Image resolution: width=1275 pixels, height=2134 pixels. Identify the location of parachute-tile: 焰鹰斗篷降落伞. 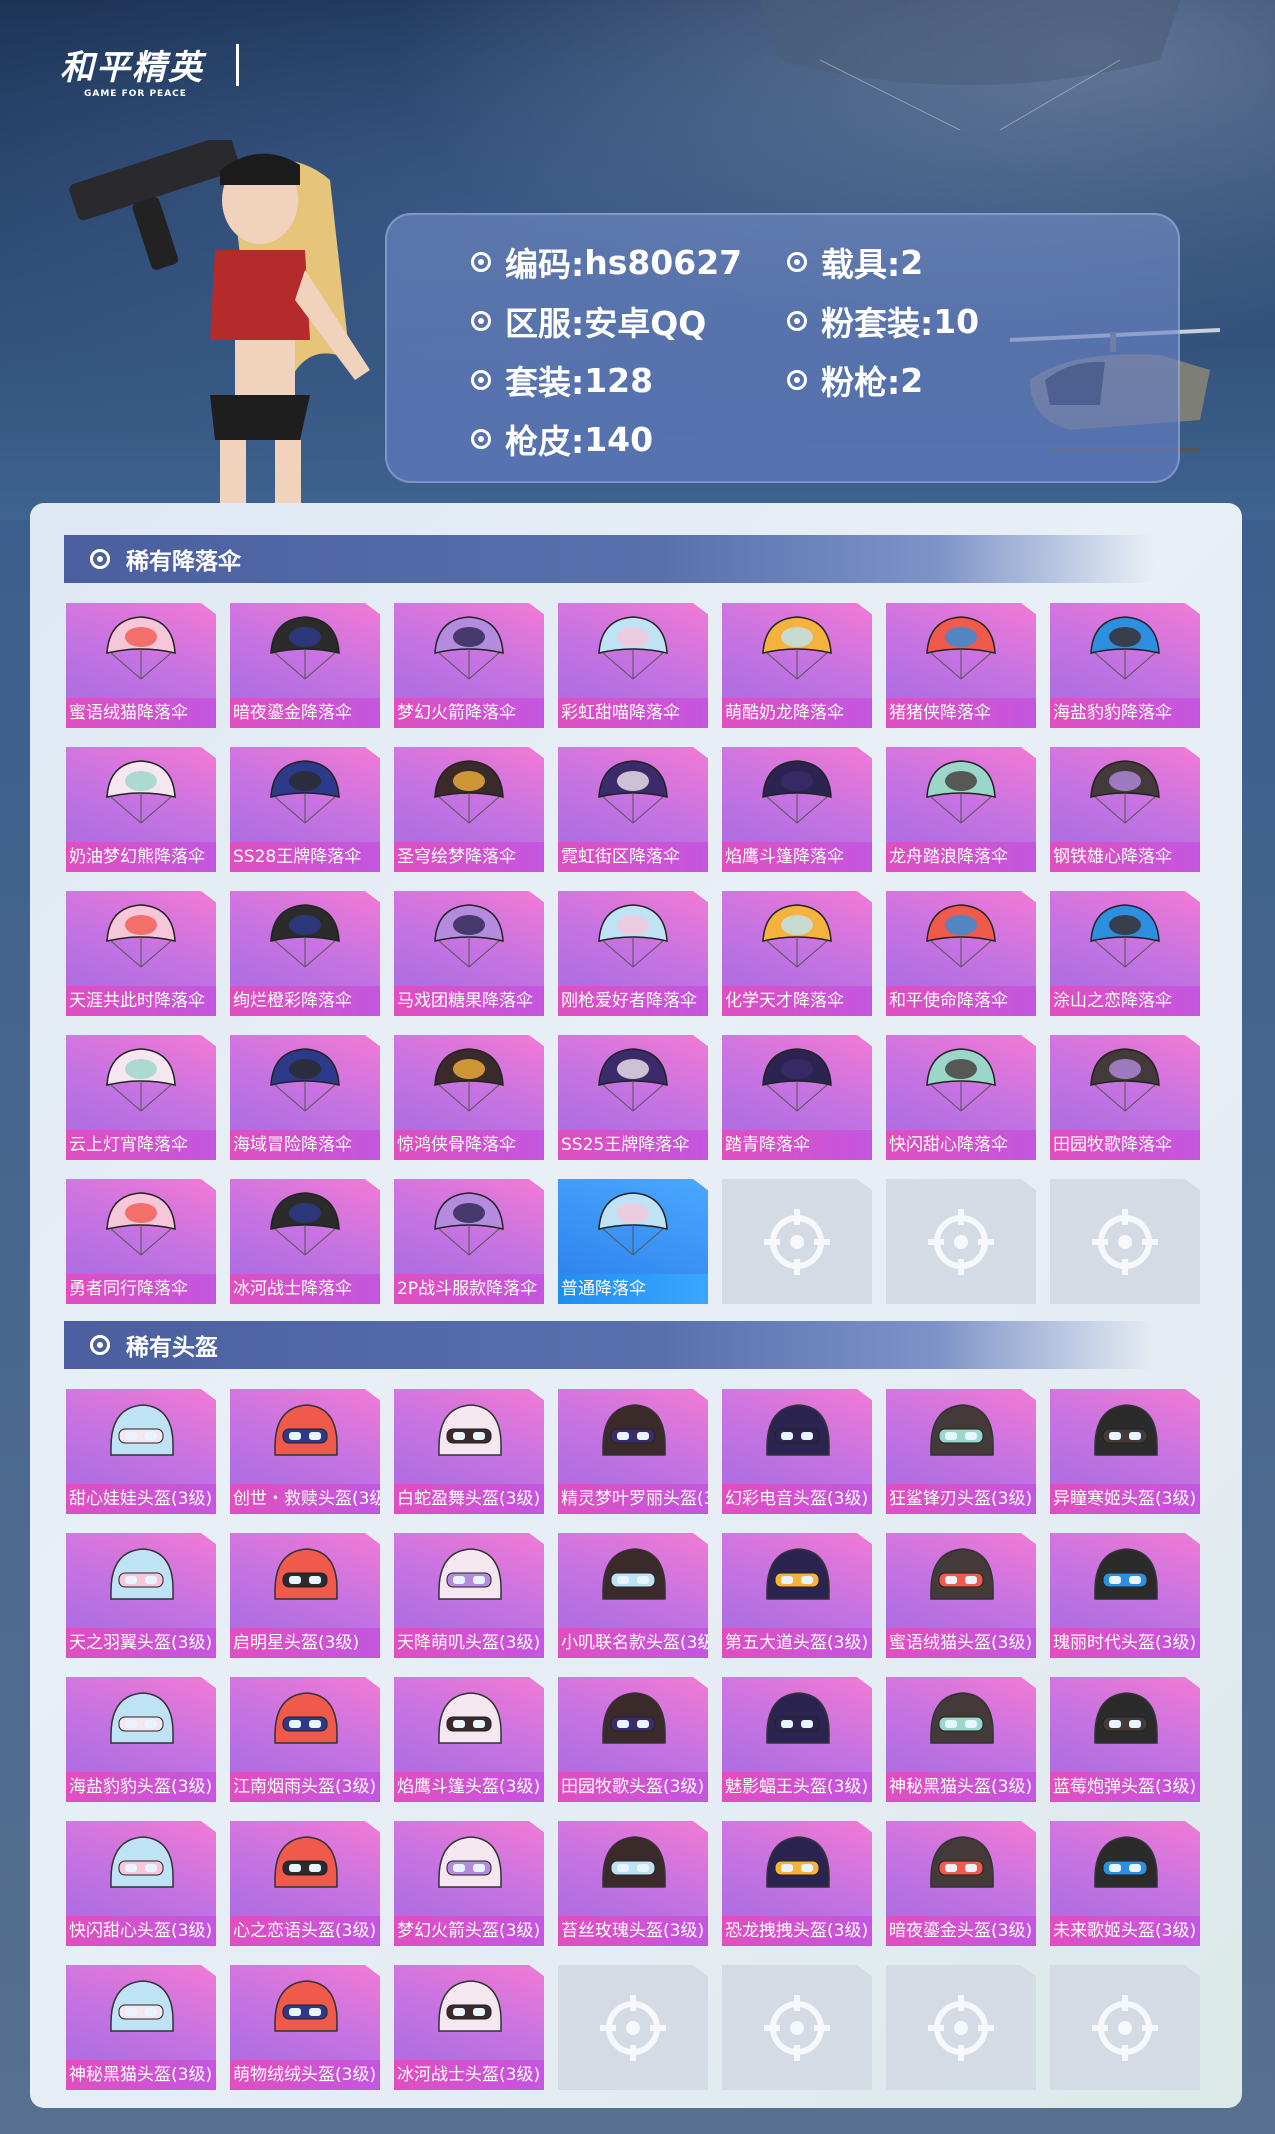
(797, 809).